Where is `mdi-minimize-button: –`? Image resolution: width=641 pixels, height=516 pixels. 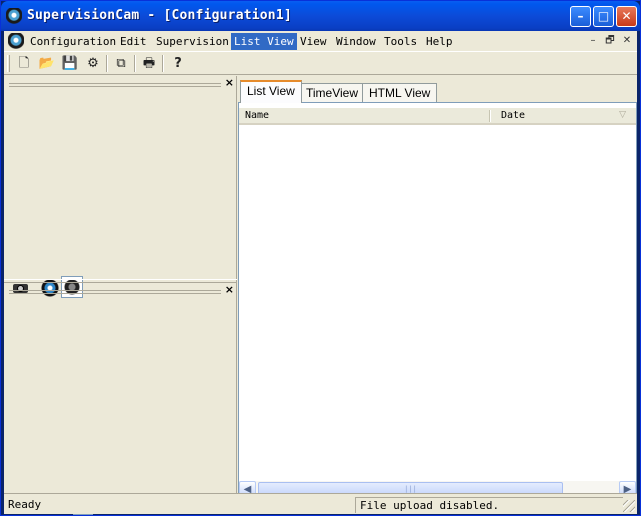 mdi-minimize-button: – is located at coordinates (593, 40).